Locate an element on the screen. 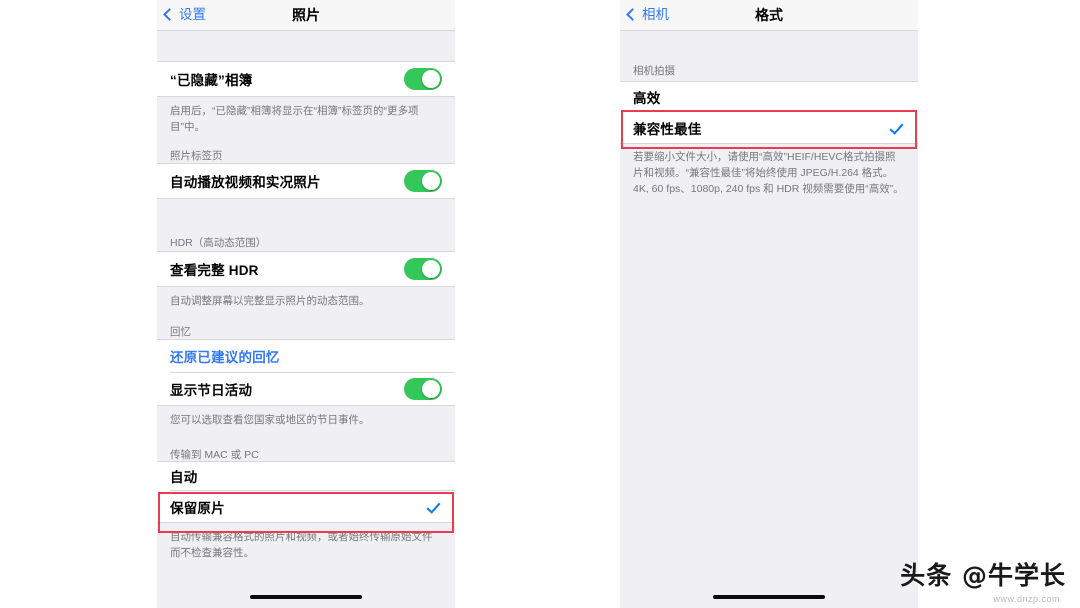  memories-group: 还原已建议的回忆 显示节日活动 is located at coordinates (306, 372).